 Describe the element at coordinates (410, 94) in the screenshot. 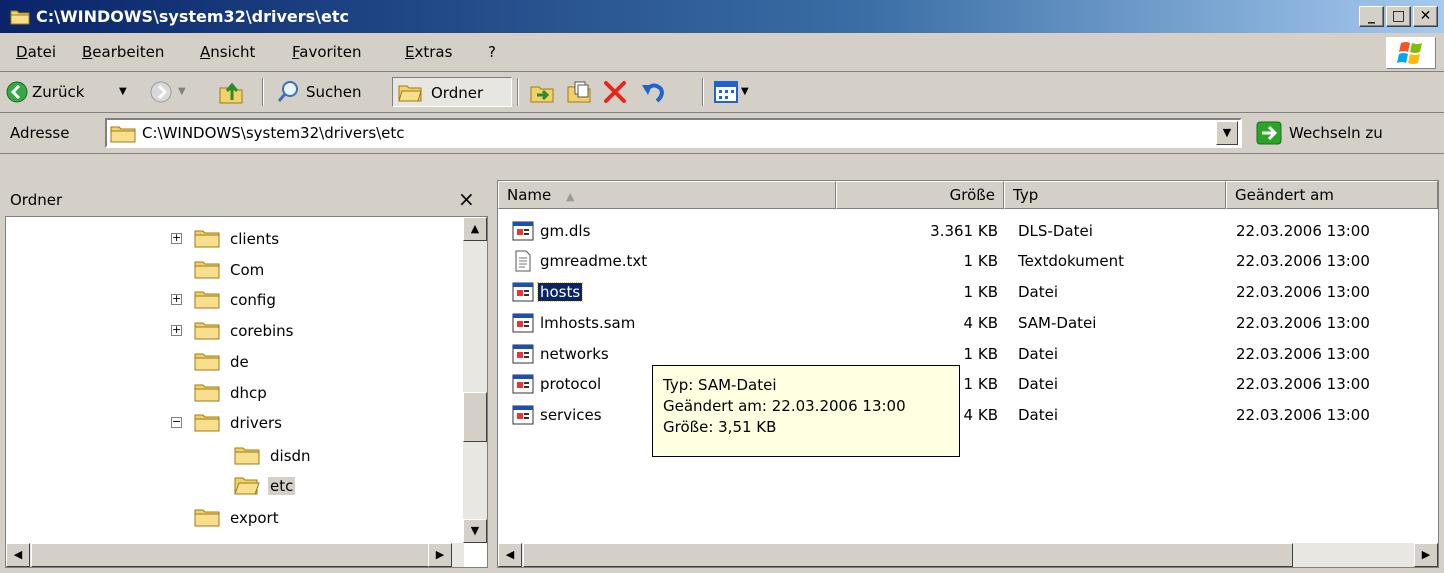

I see `folder-icon` at that location.